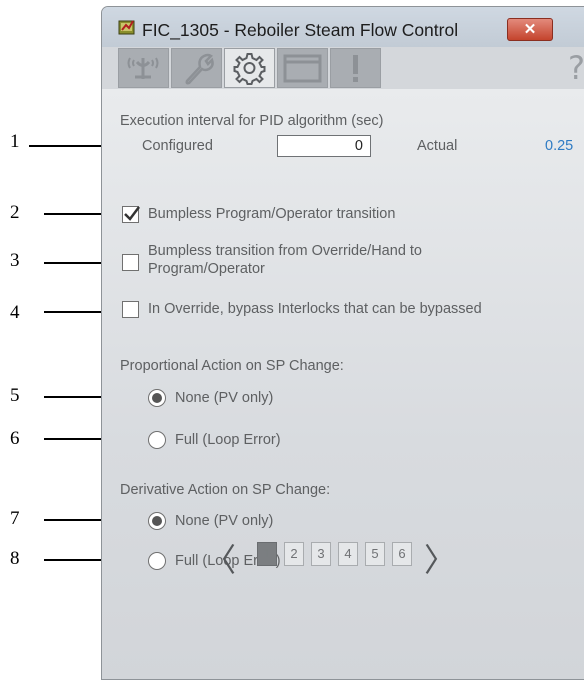 Image resolution: width=584 pixels, height=680 pixels. What do you see at coordinates (15, 312) in the screenshot?
I see `callout-4: 4` at bounding box center [15, 312].